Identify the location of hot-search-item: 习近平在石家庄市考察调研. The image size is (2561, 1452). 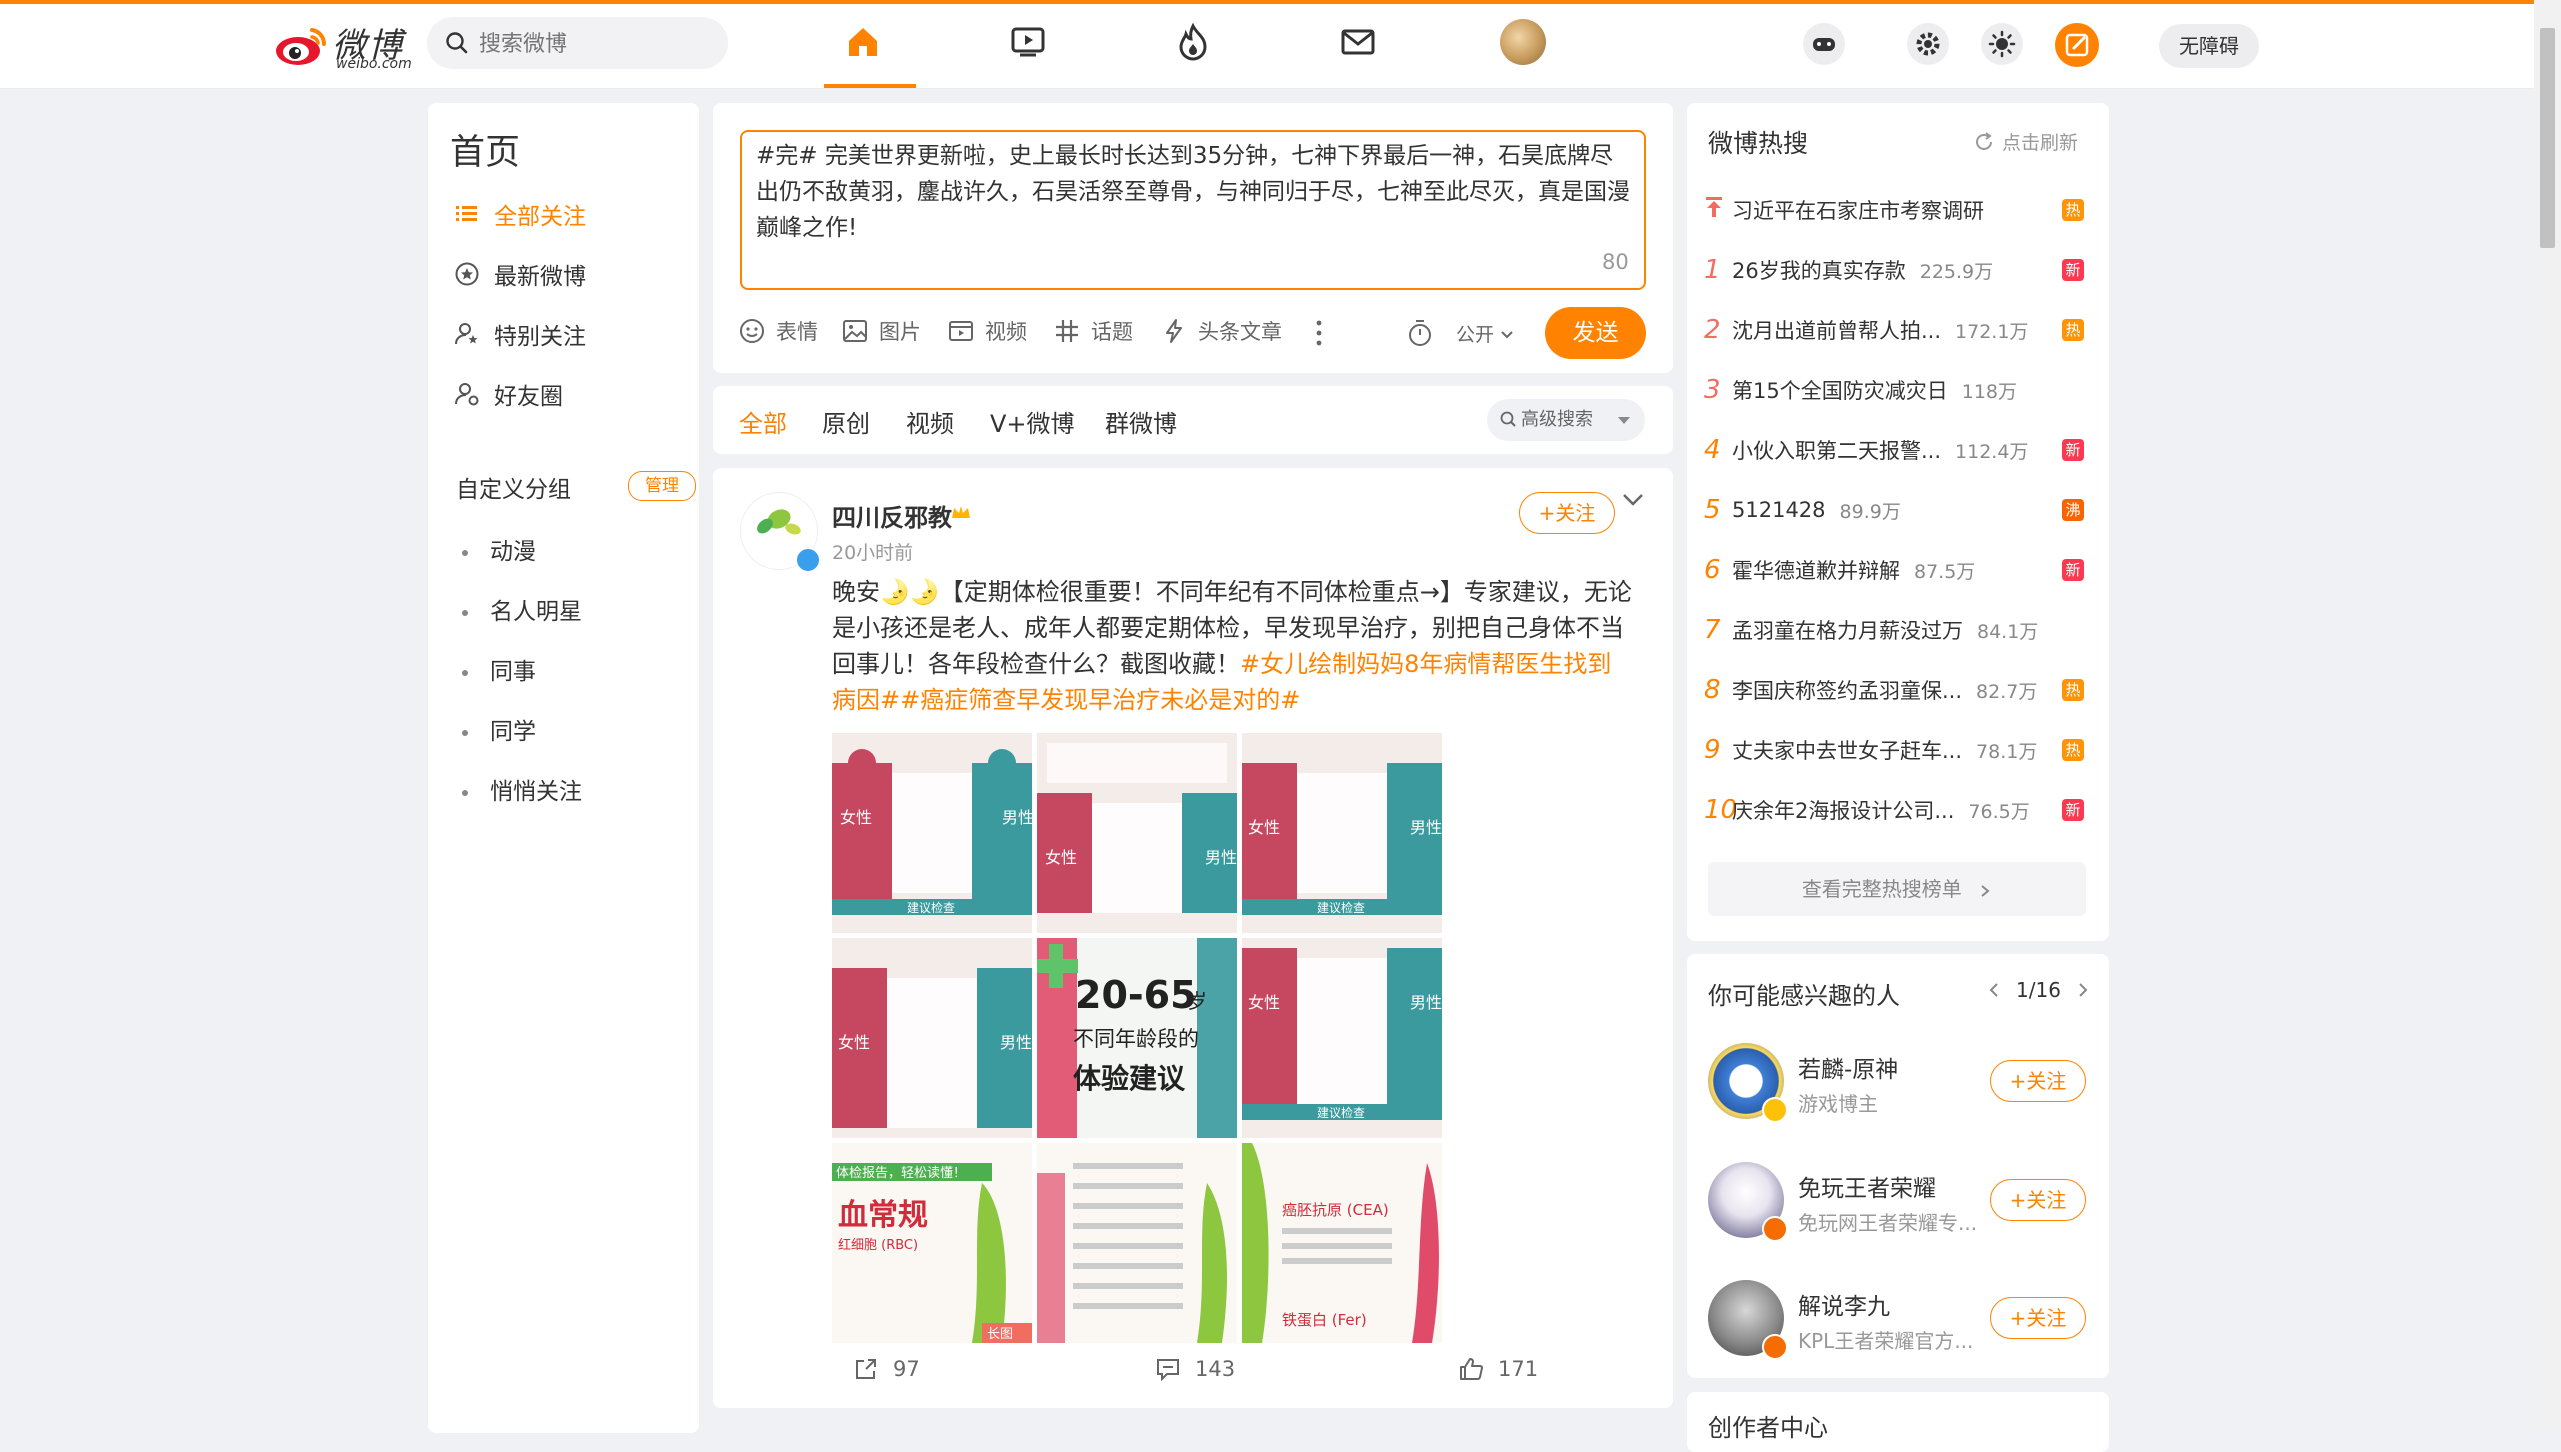
(1894, 210).